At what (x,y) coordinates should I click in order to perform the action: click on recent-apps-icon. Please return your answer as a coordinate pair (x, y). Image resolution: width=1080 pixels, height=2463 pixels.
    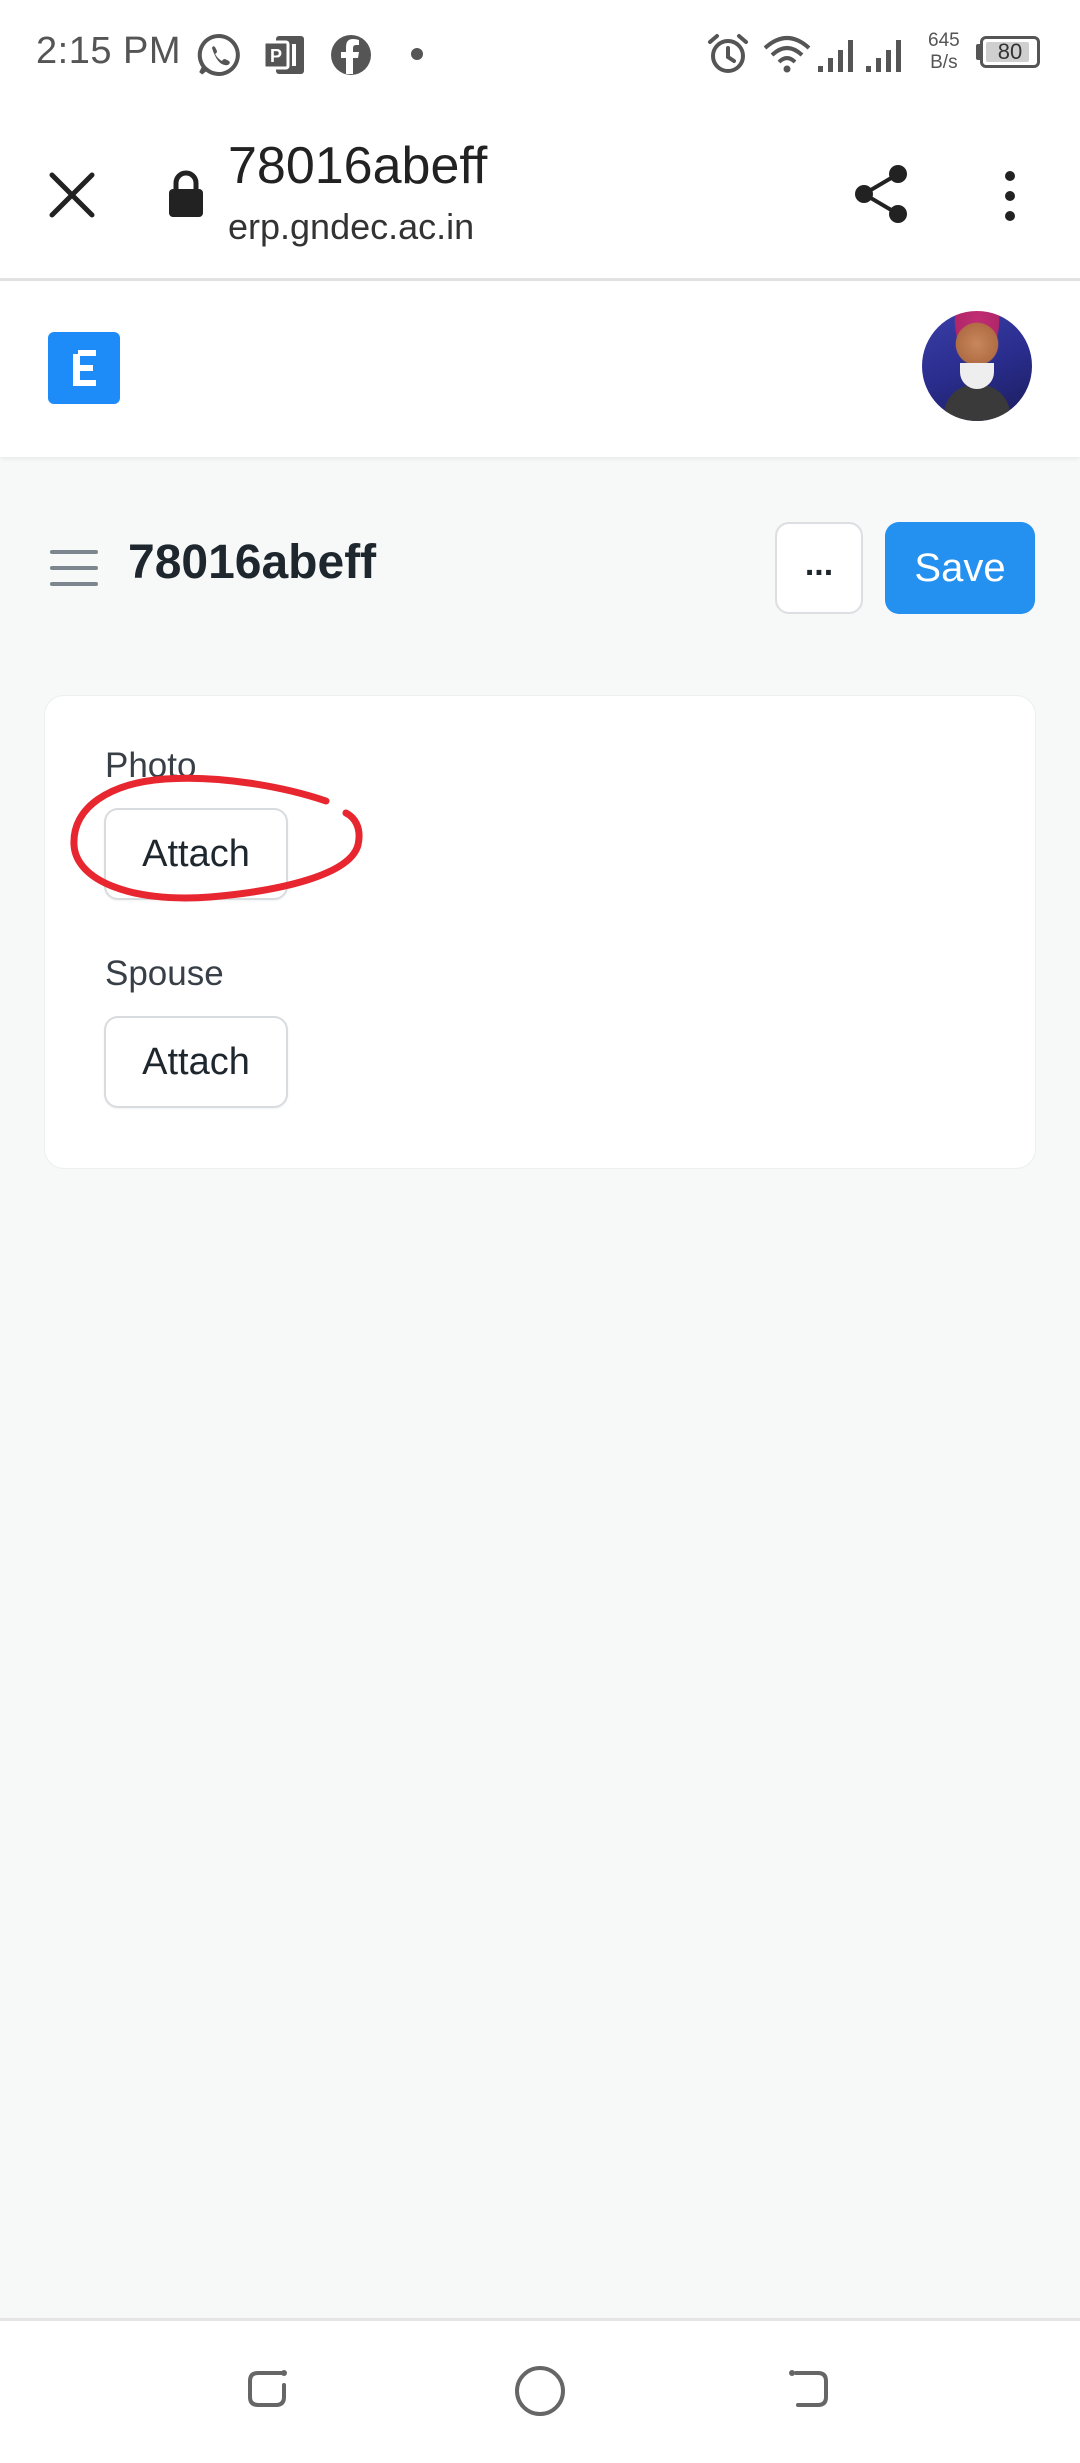
    Looking at the image, I should click on (269, 2388).